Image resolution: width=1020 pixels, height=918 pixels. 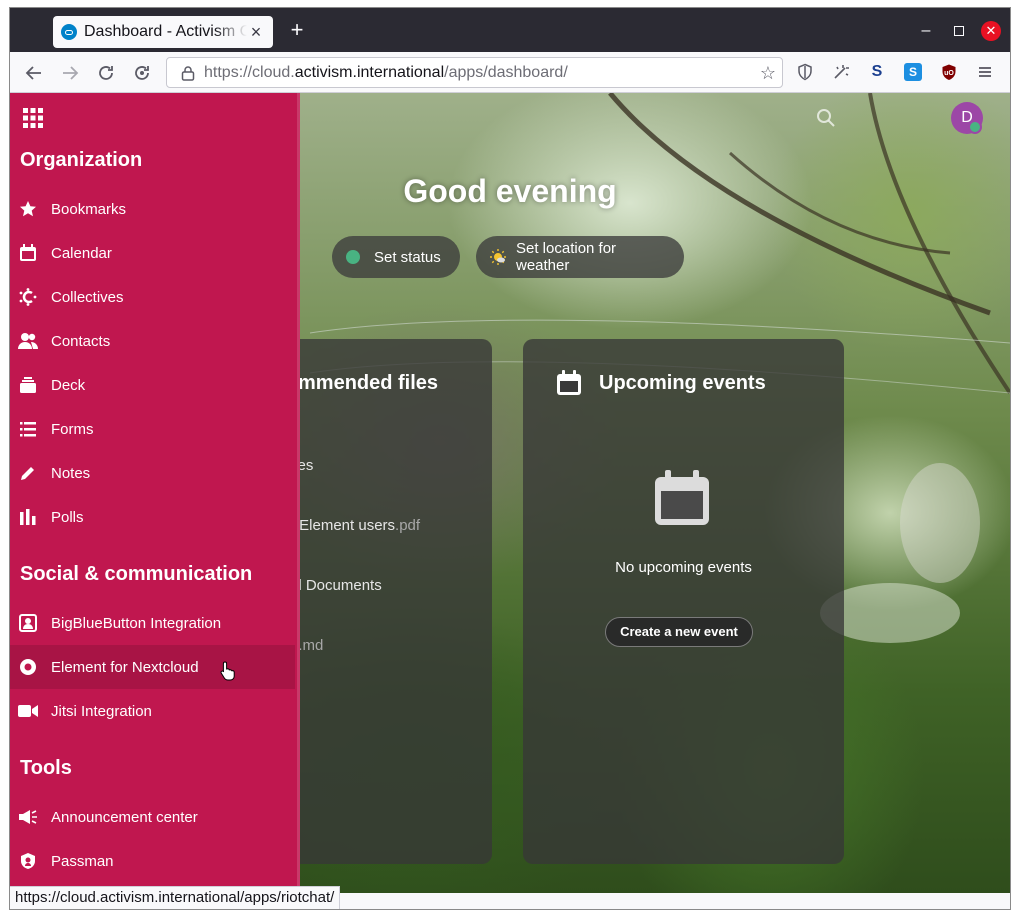 I want to click on section-title-organization: Organization, so click(x=81, y=160).